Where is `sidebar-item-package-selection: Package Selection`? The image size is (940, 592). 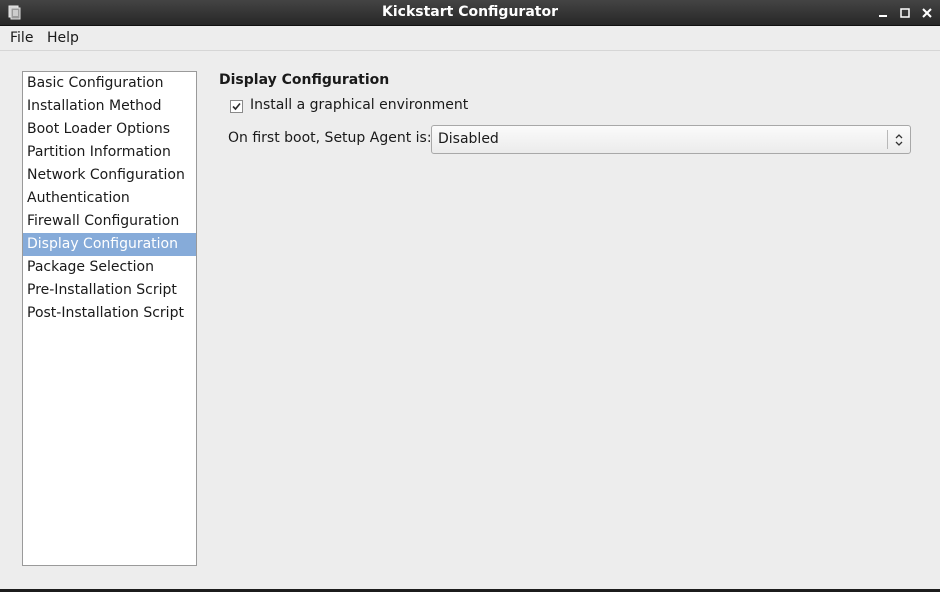 sidebar-item-package-selection: Package Selection is located at coordinates (109, 267).